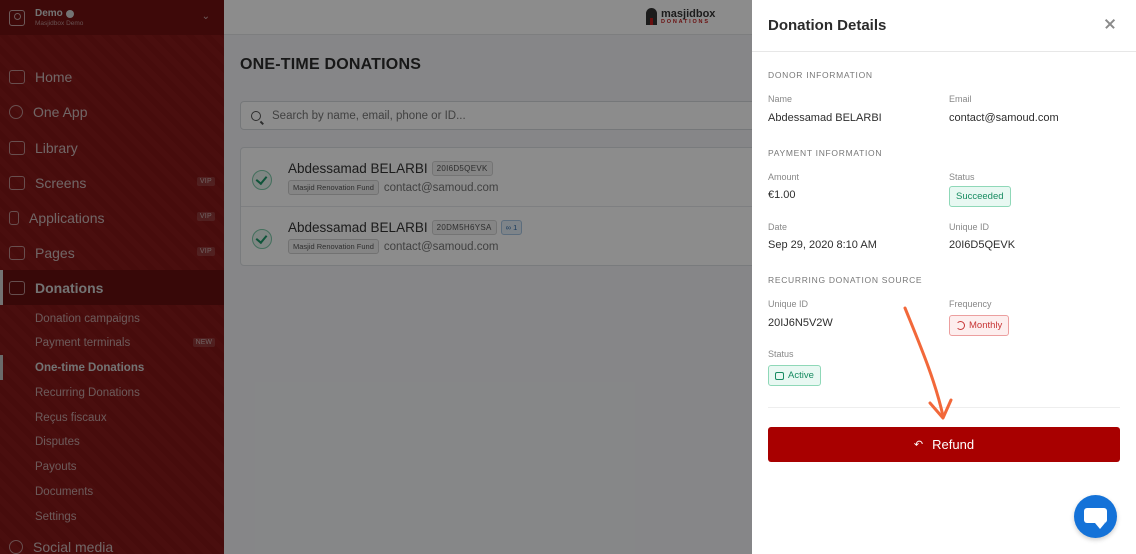 The width and height of the screenshot is (1136, 554). I want to click on chat-bubble-icon, so click(1095, 518).